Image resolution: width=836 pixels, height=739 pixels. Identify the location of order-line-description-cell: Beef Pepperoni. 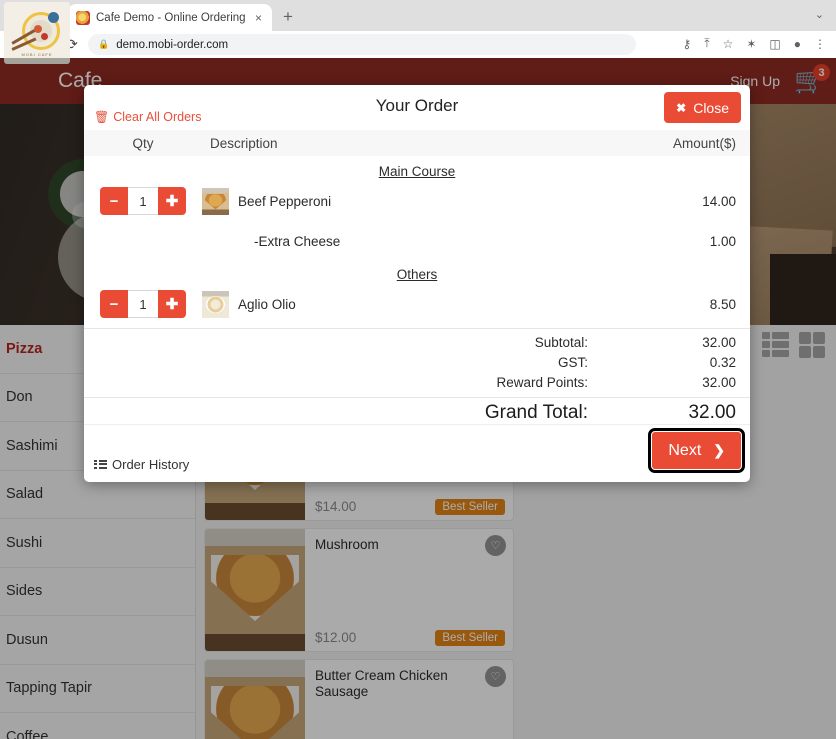
(401, 201).